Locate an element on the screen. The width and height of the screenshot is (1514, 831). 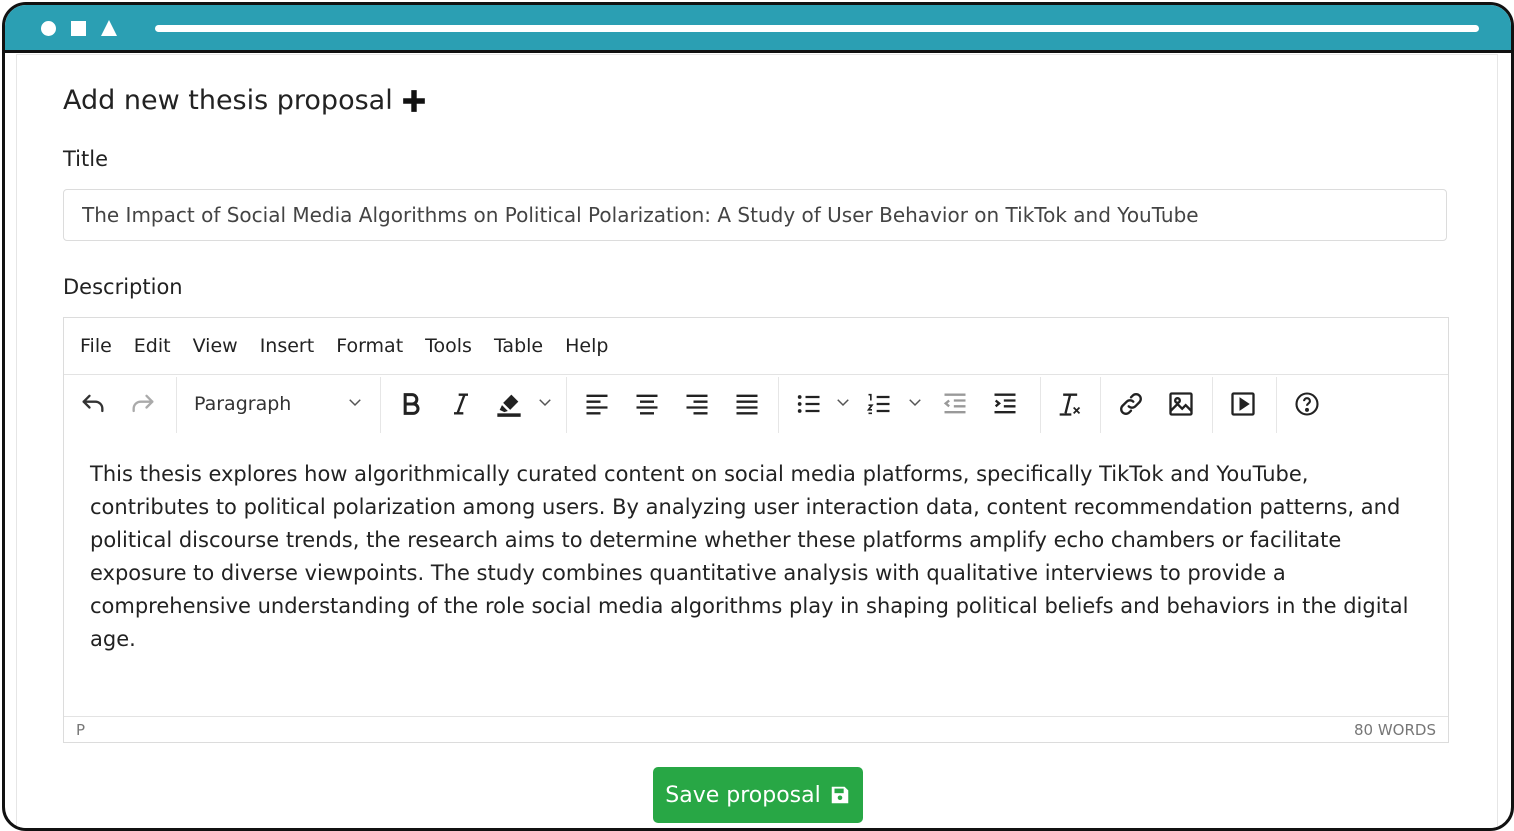
numbered-list-icon is located at coordinates (878, 404).